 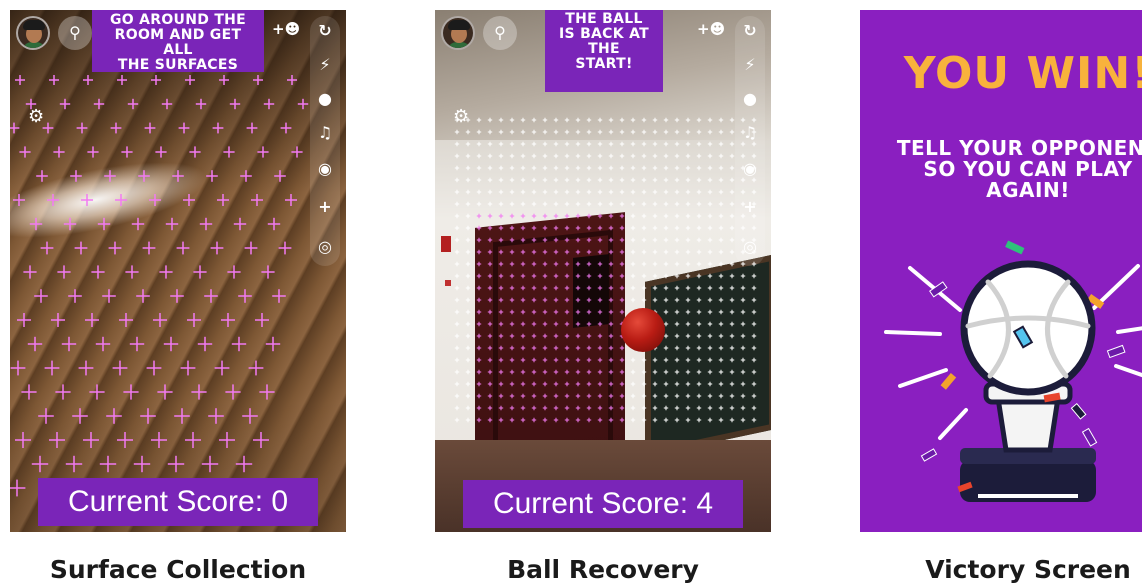 What do you see at coordinates (643, 330) in the screenshot?
I see `red-ball` at bounding box center [643, 330].